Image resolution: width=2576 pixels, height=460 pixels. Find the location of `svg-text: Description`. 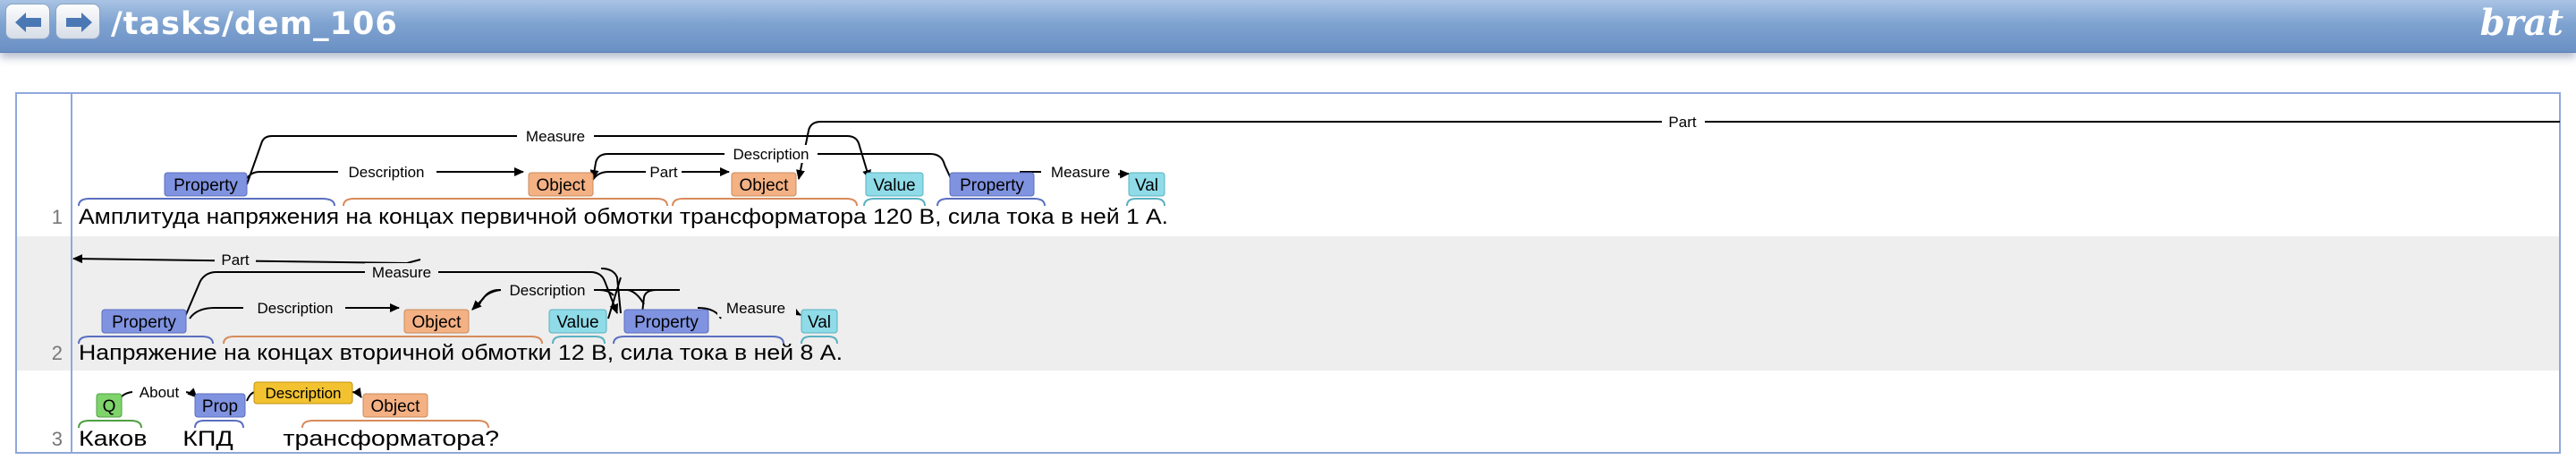

svg-text: Description is located at coordinates (303, 393).